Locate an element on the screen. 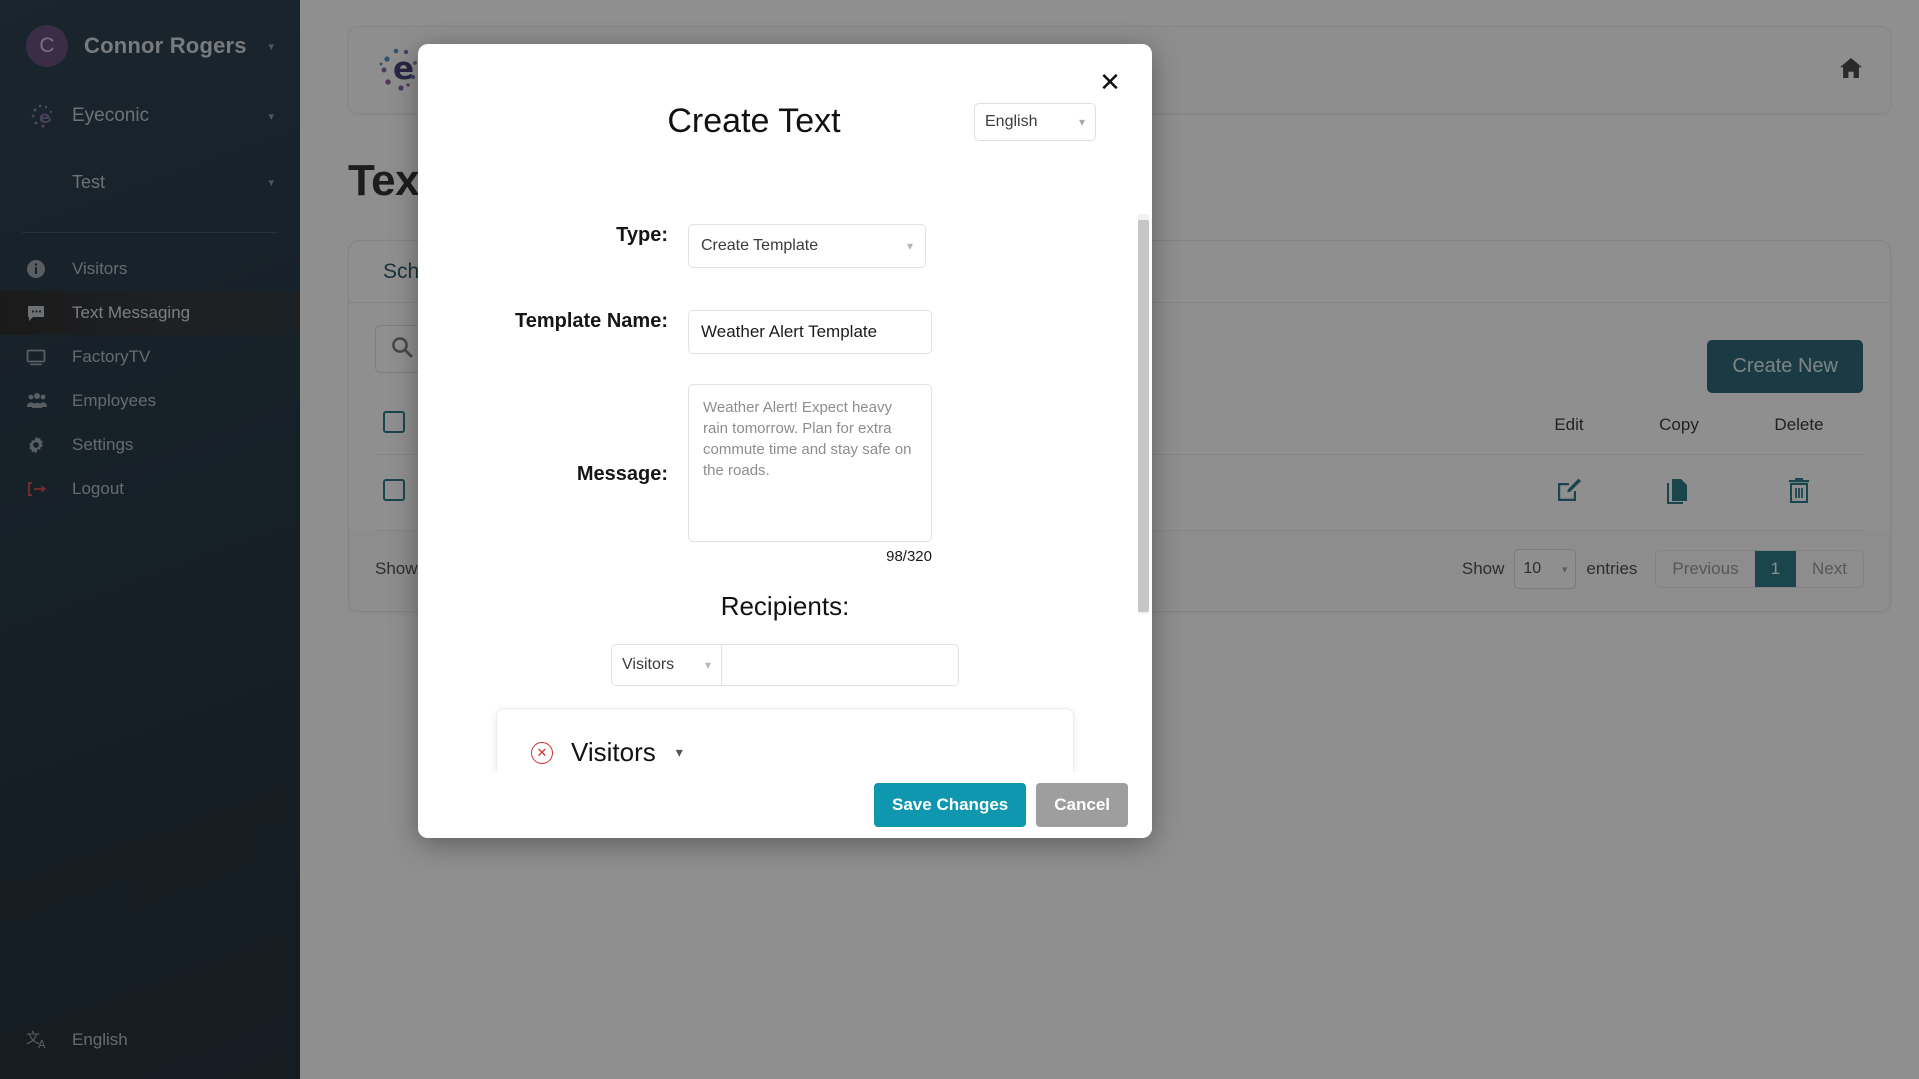 This screenshot has height=1079, width=1919. modal-language-select: English ▾ is located at coordinates (1035, 121).